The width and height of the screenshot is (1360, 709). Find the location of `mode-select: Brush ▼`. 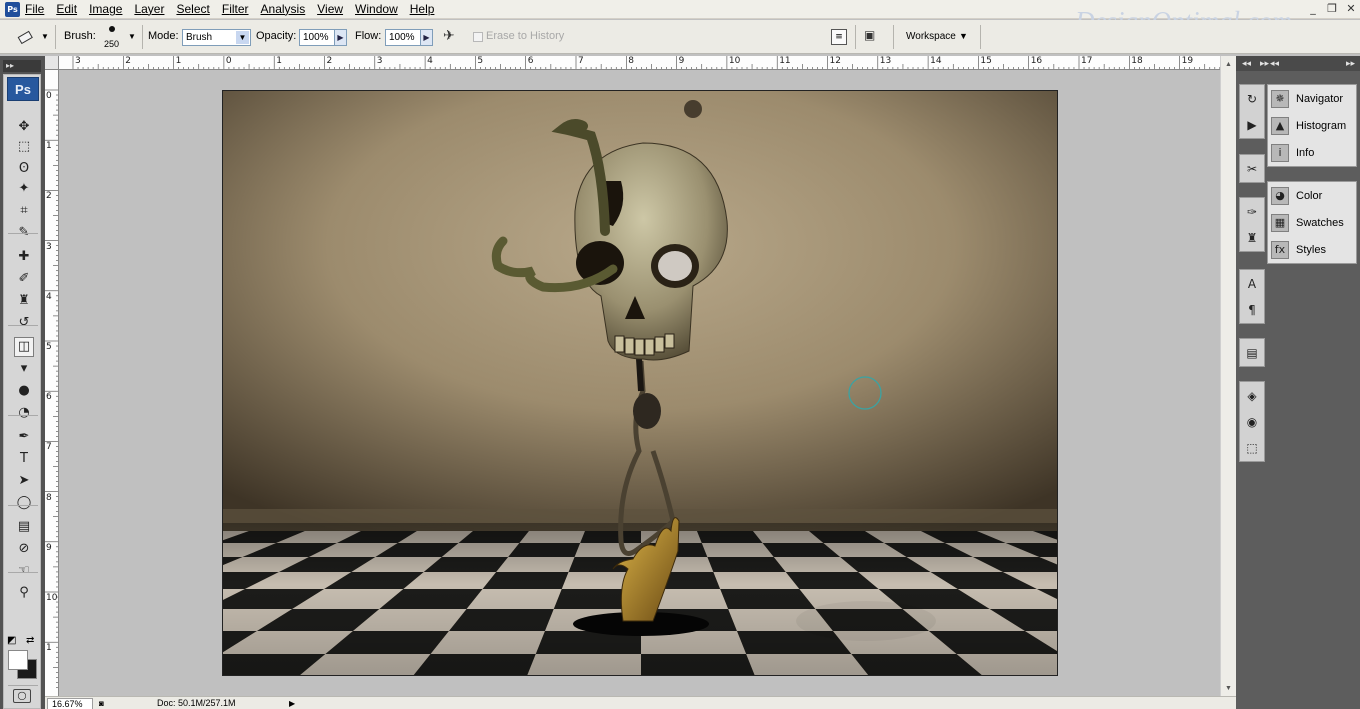

mode-select: Brush ▼ is located at coordinates (216, 37).